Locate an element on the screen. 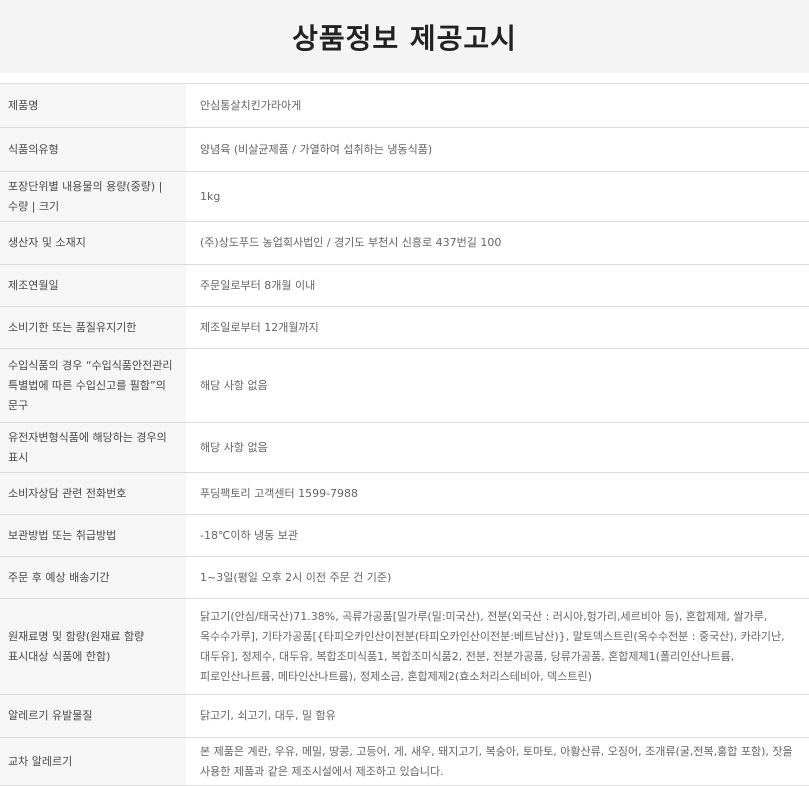 Image resolution: width=809 pixels, height=786 pixels. info-row-allergens: 알레르기 유발물질 닭고기, 쇠고기, 대두, 밀 함유 is located at coordinates (404, 716).